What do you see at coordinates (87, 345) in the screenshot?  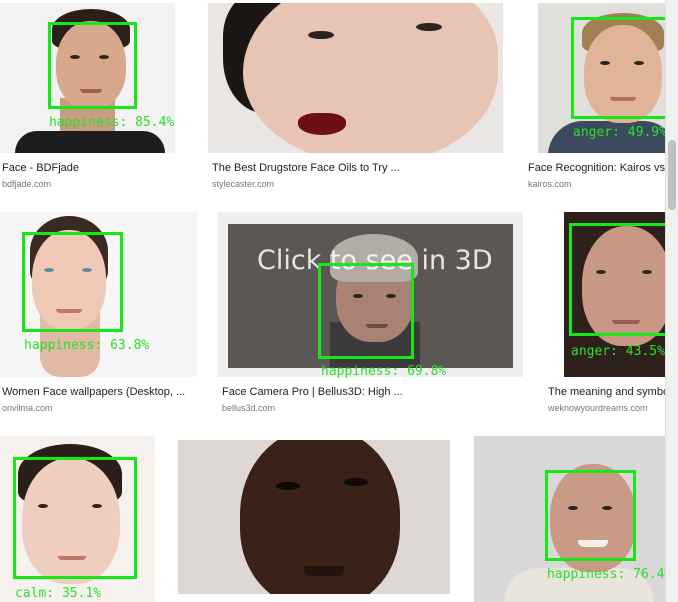 I see `emotion-label: happiness: 63.8%` at bounding box center [87, 345].